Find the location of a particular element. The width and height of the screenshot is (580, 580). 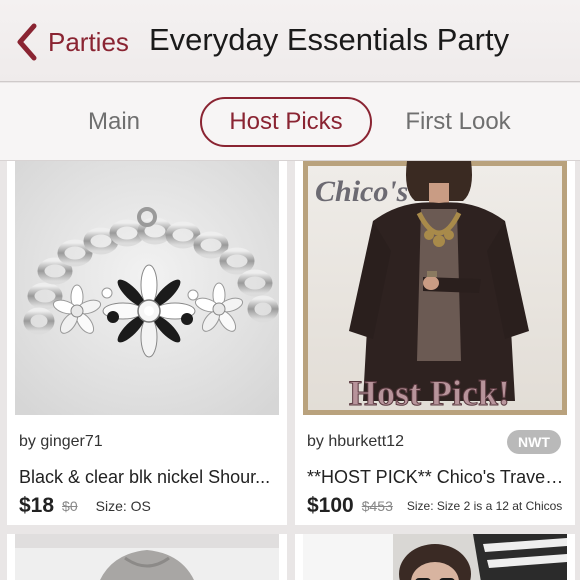

seller-username: ginger71 is located at coordinates (71, 441).